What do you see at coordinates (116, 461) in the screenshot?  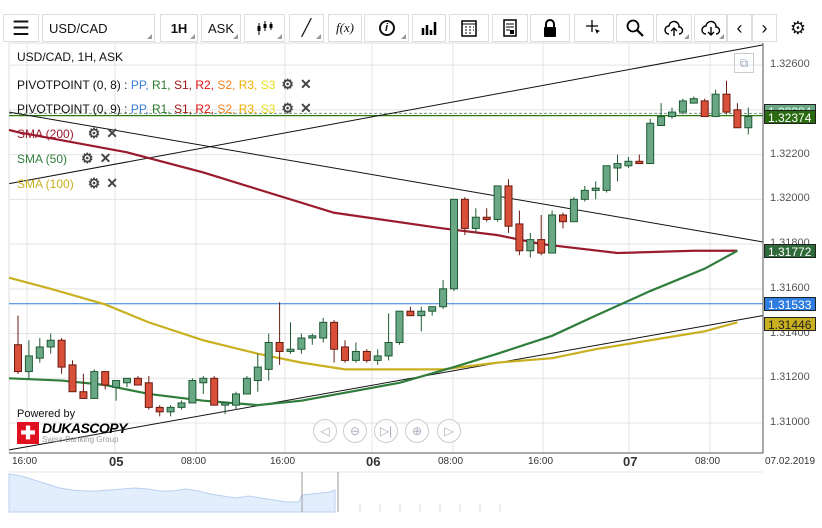 I see `time-tick-label: 05` at bounding box center [116, 461].